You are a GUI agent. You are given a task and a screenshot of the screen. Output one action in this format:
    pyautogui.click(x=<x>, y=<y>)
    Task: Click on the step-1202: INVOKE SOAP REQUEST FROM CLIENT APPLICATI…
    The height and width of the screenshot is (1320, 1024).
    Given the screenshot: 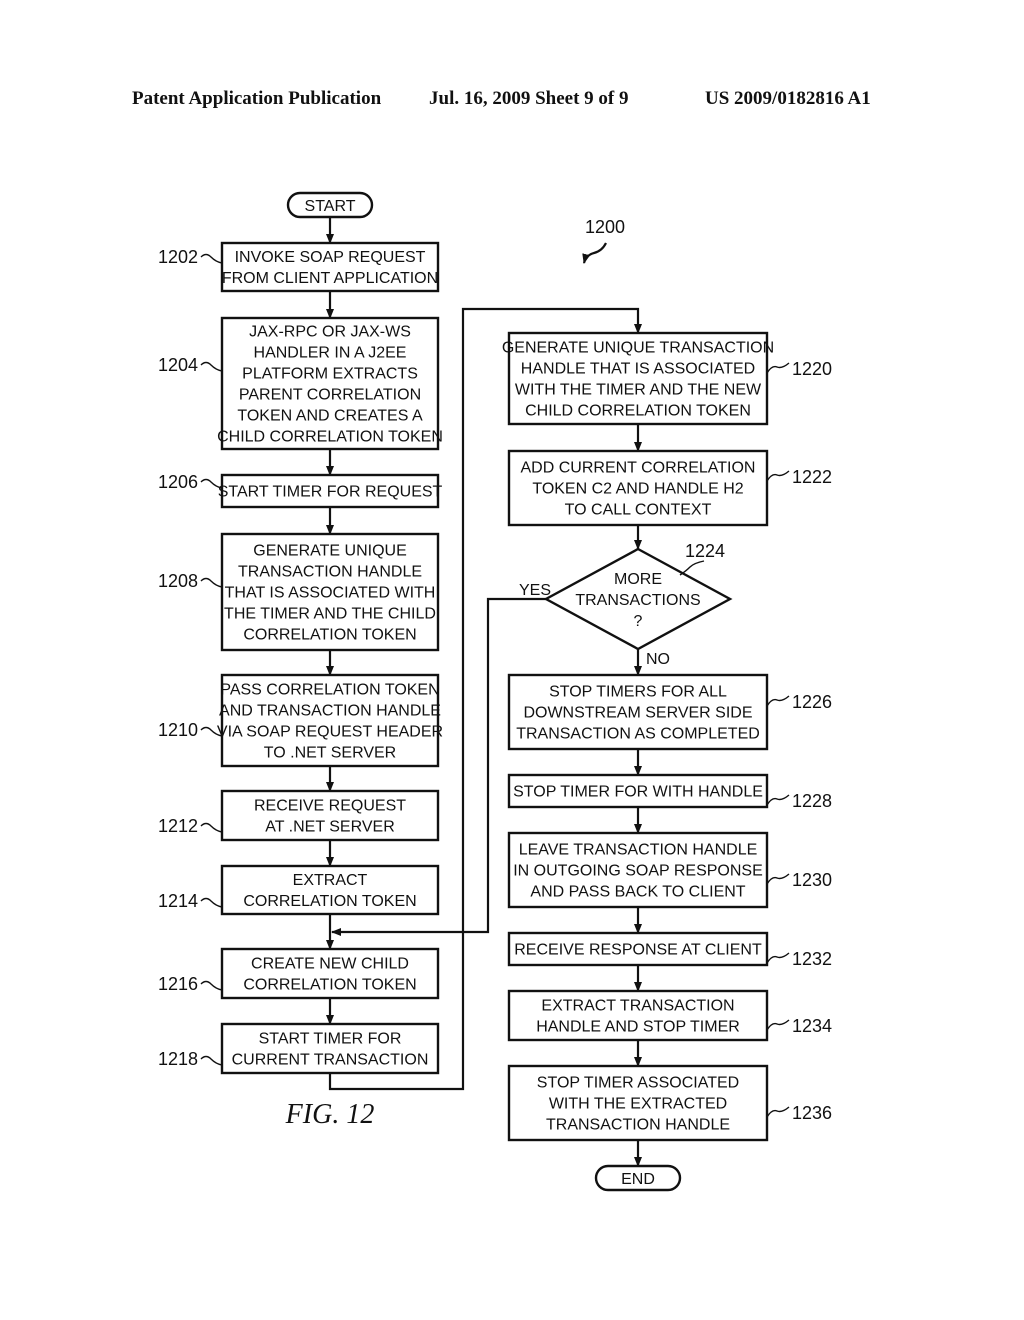 What is the action you would take?
    pyautogui.click(x=330, y=267)
    